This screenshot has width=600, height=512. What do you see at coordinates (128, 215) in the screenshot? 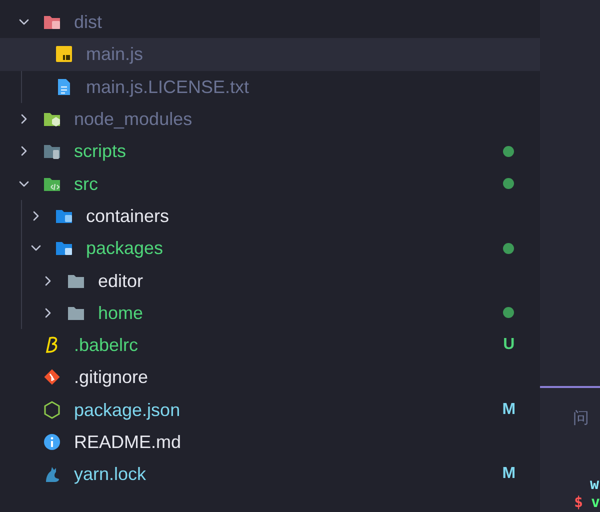
I see `file-name: containers` at bounding box center [128, 215].